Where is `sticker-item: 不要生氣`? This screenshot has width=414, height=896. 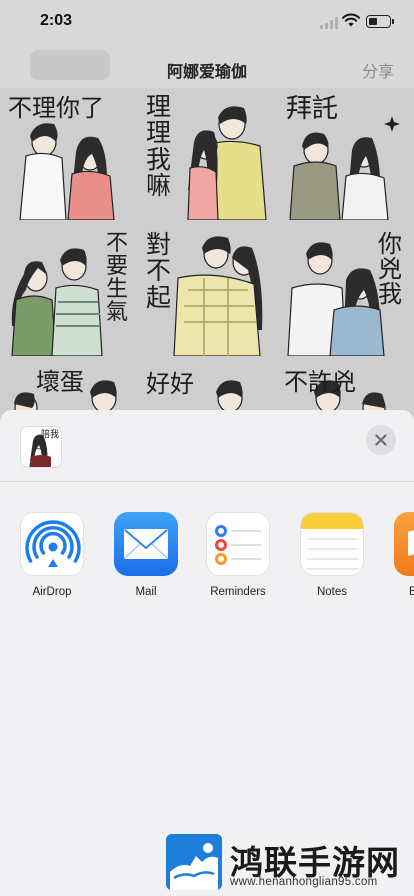
sticker-item: 不要生氣 is located at coordinates (69, 293).